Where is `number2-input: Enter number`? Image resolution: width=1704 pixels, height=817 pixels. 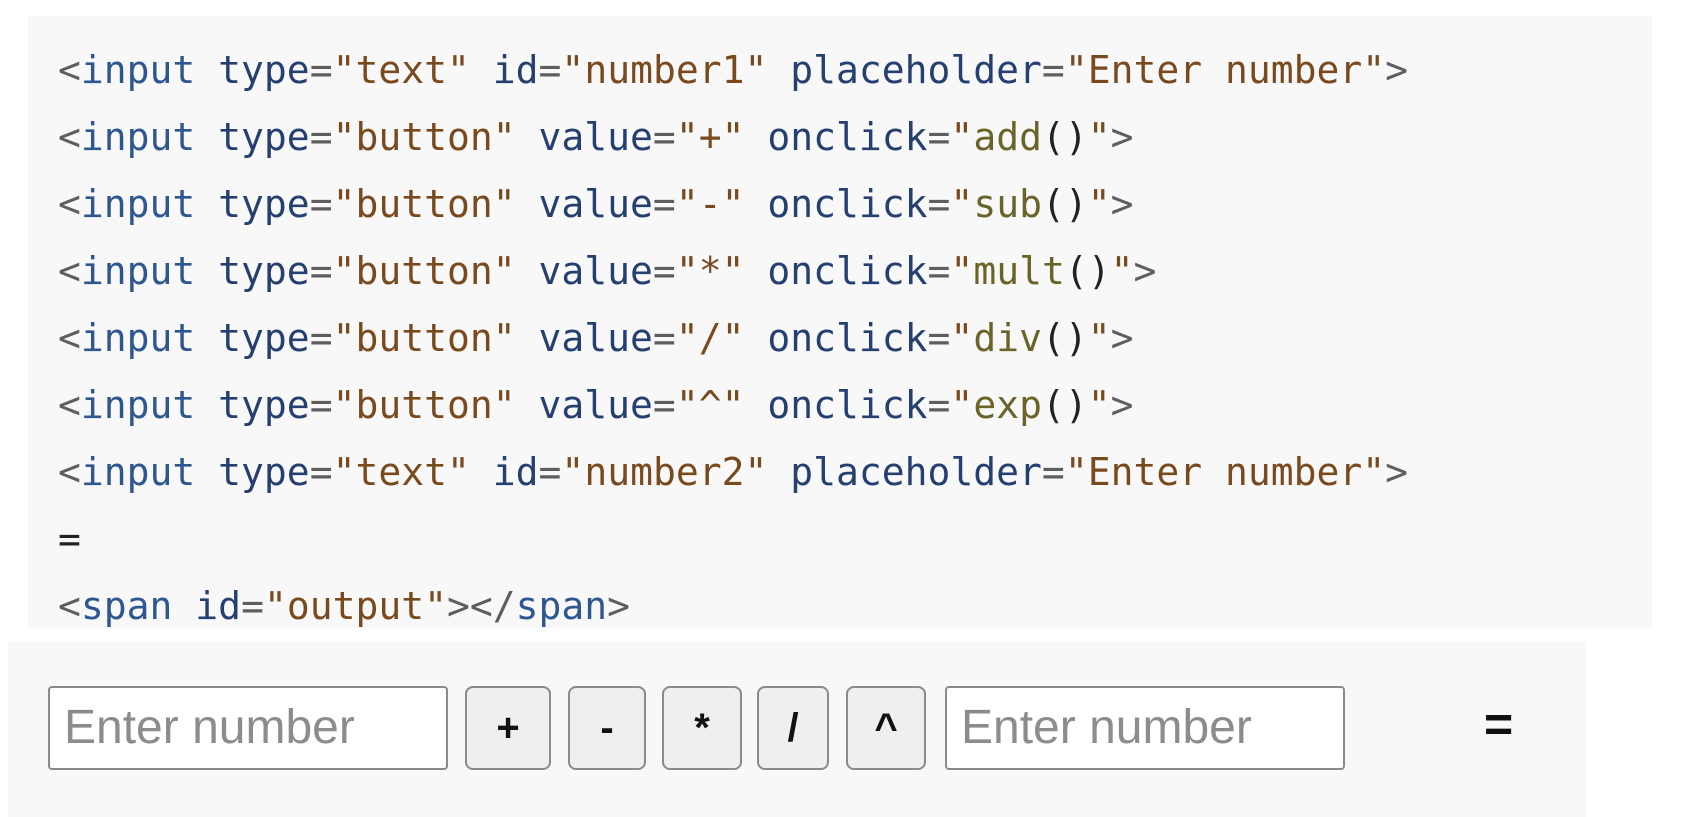
number2-input: Enter number is located at coordinates (1145, 728).